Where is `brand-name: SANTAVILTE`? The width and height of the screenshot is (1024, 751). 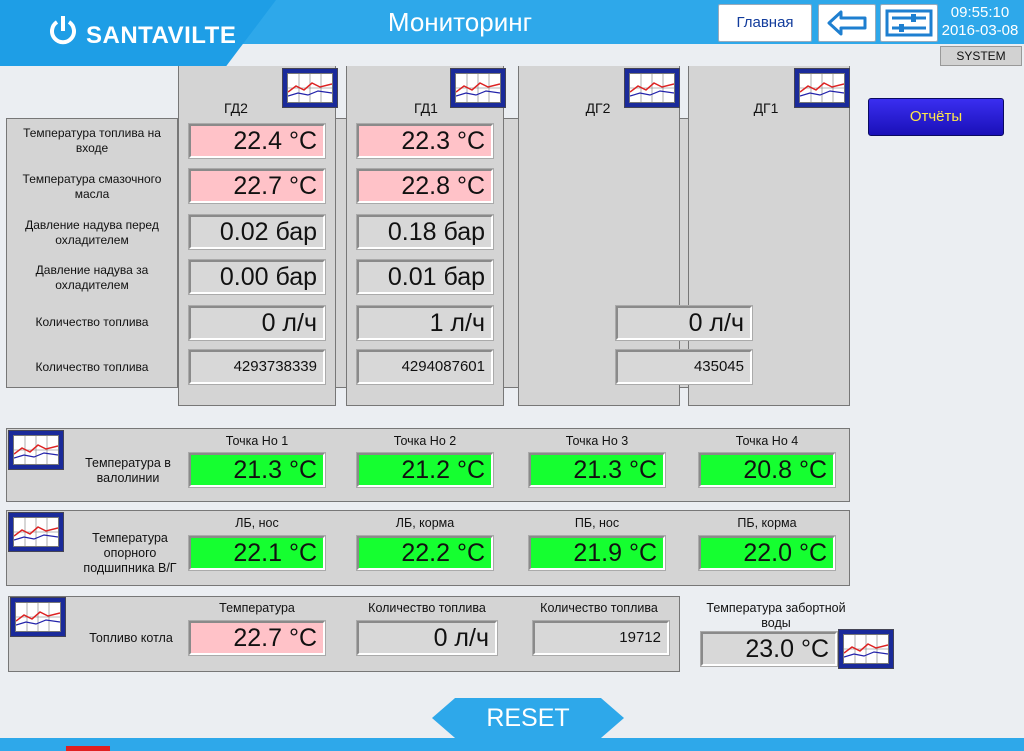 brand-name: SANTAVILTE is located at coordinates (161, 35).